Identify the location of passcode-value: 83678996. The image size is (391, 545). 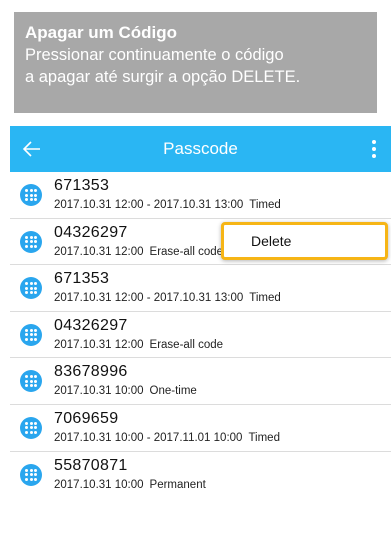
(91, 372).